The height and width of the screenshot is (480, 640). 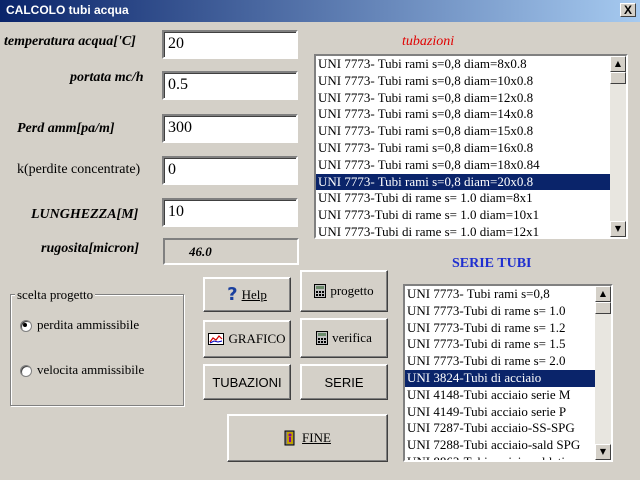 I want to click on list-item: UNI 7288-Tubi acciaio-sald SPG, so click(x=500, y=445).